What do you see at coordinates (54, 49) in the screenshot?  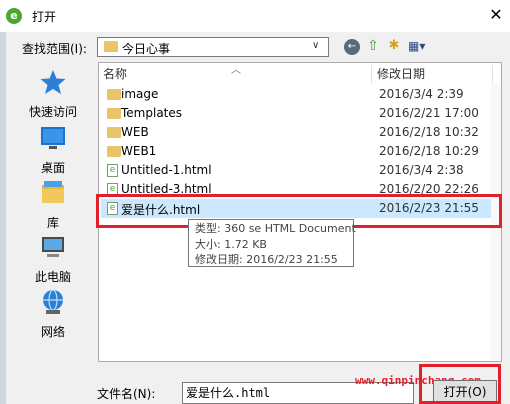 I see `look-in-label: 查找范围(I):` at bounding box center [54, 49].